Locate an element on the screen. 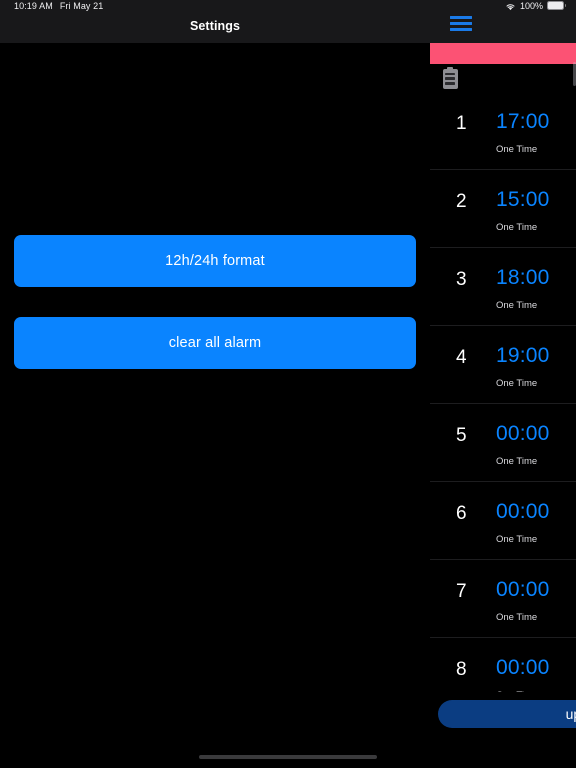 The width and height of the screenshot is (576, 768). alarm-time: 19:00 is located at coordinates (523, 356).